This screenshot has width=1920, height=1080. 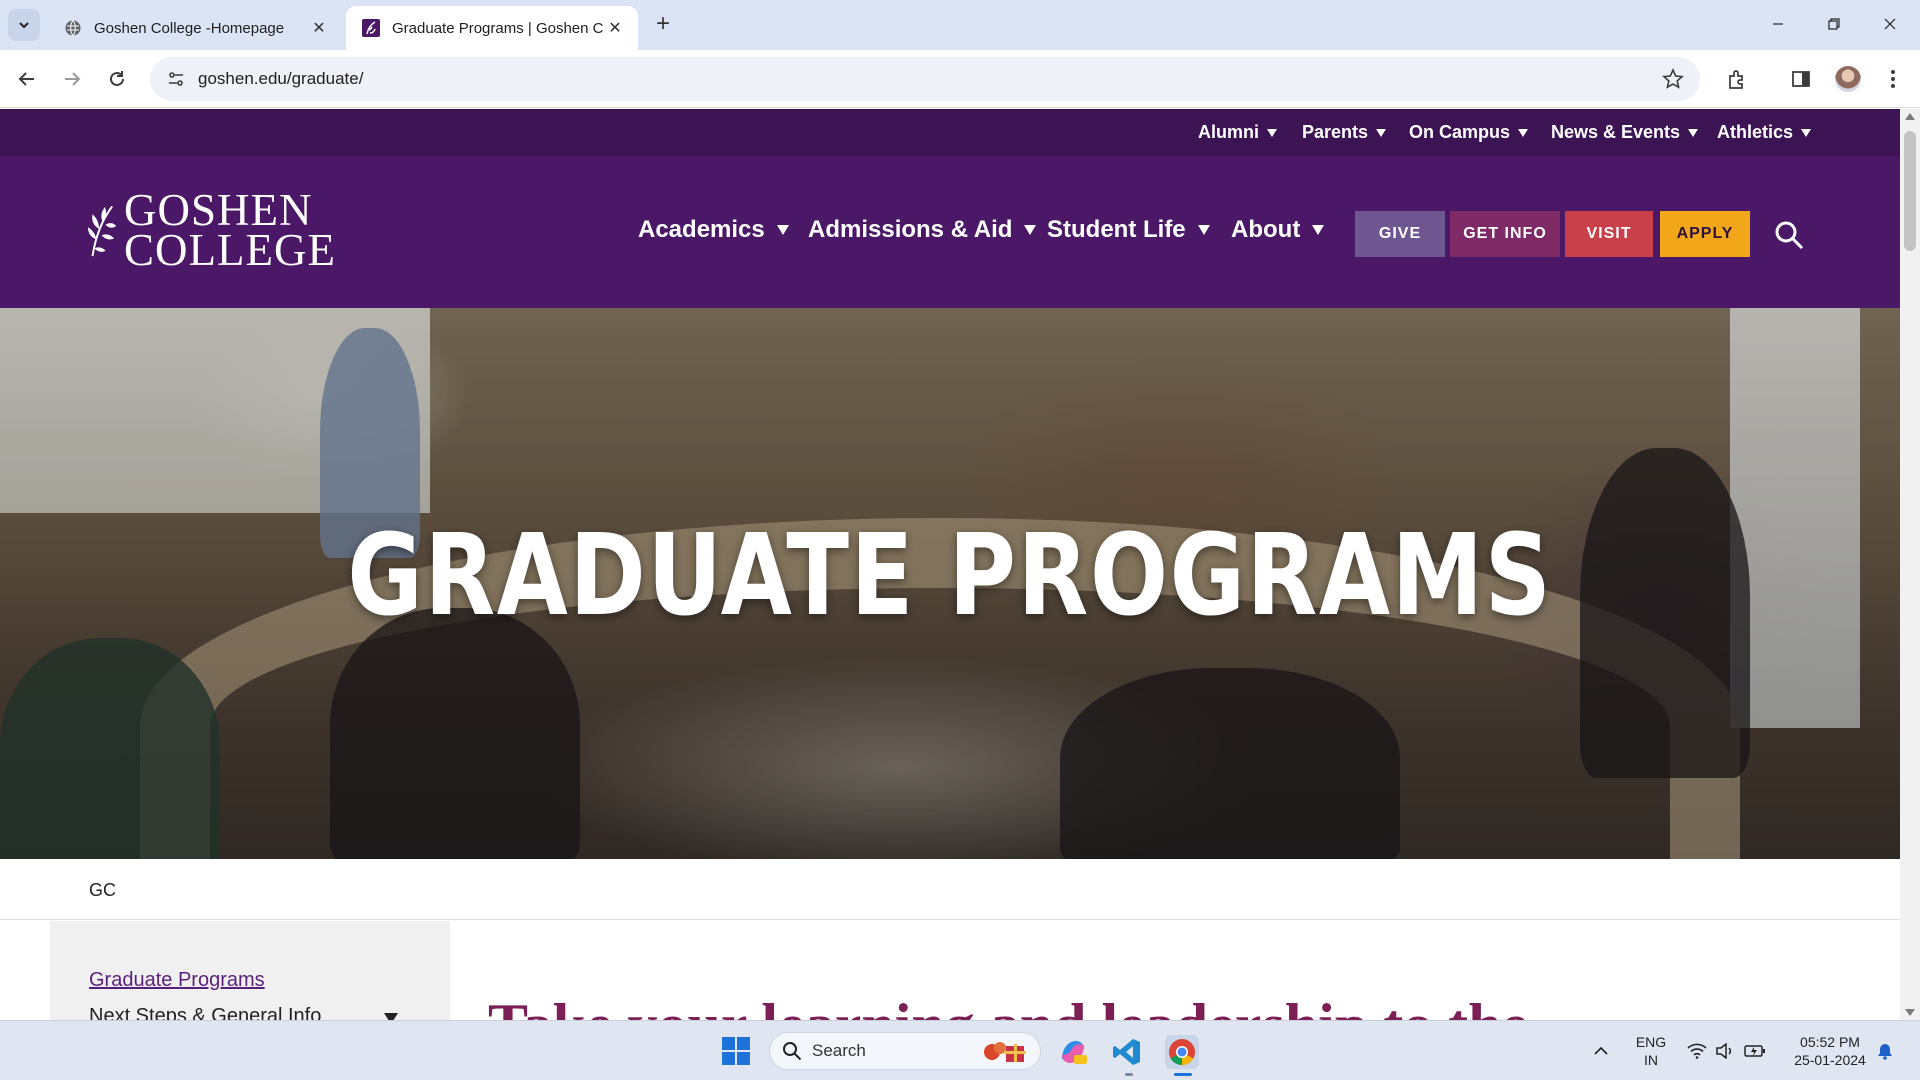 What do you see at coordinates (1601, 1051) in the screenshot?
I see `chevron-up-icon` at bounding box center [1601, 1051].